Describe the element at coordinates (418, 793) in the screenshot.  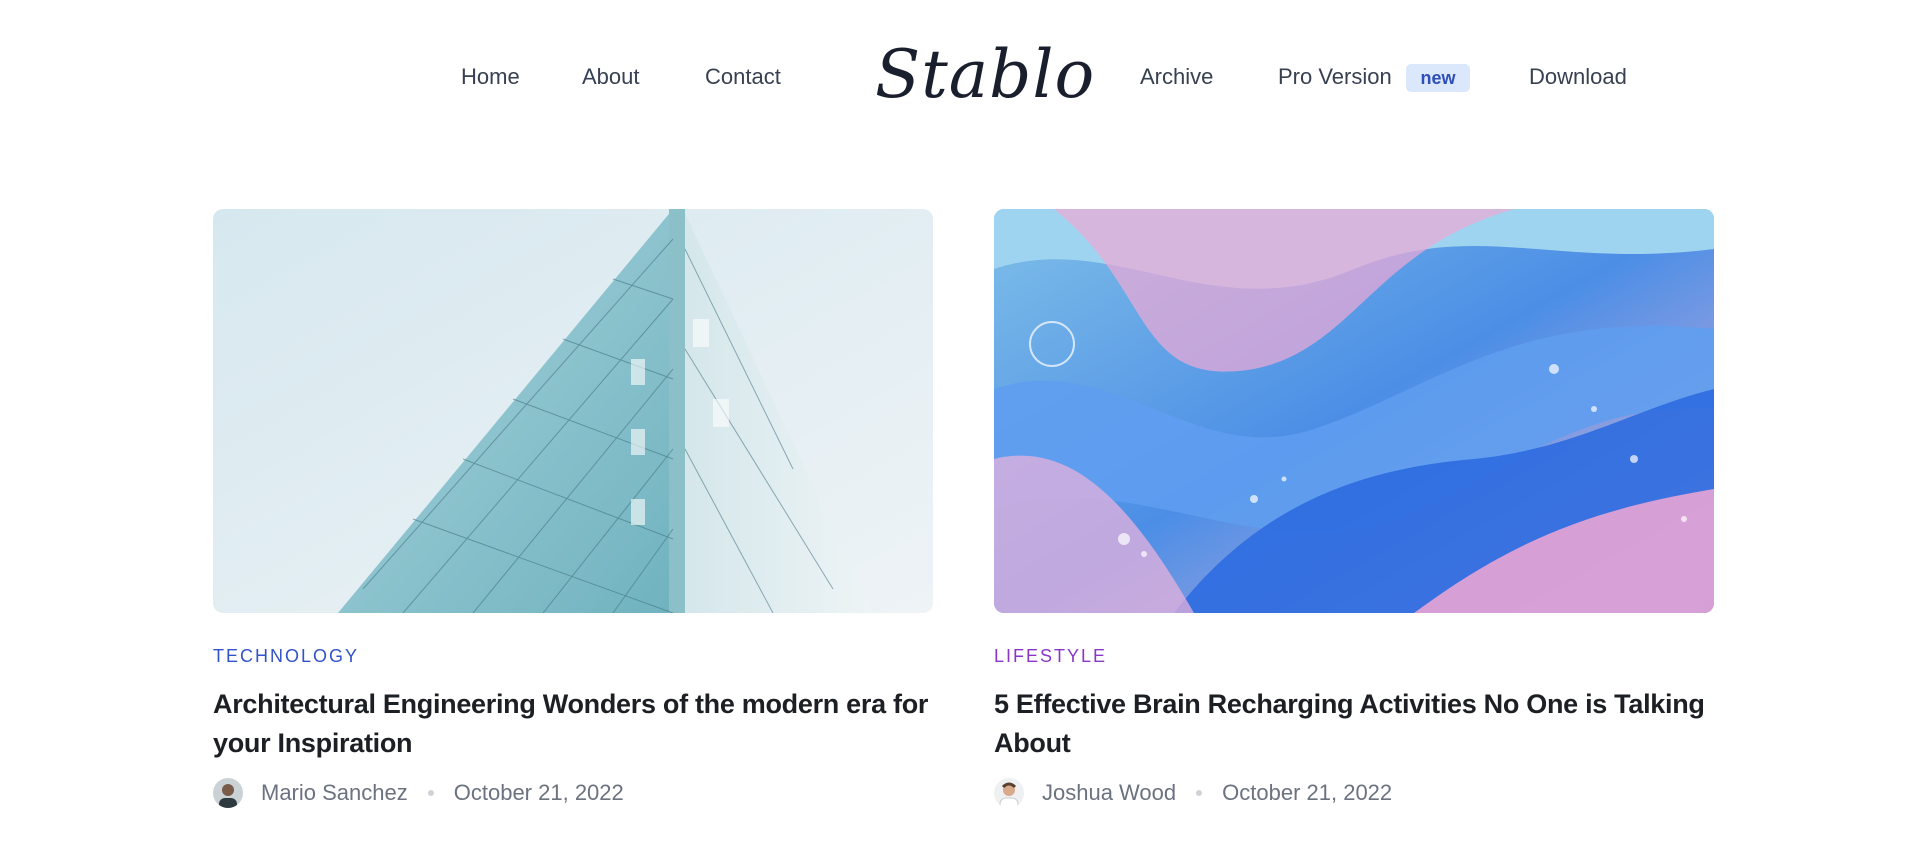
I see `post-meta: Mario Sanchez October 21, 2022` at that location.